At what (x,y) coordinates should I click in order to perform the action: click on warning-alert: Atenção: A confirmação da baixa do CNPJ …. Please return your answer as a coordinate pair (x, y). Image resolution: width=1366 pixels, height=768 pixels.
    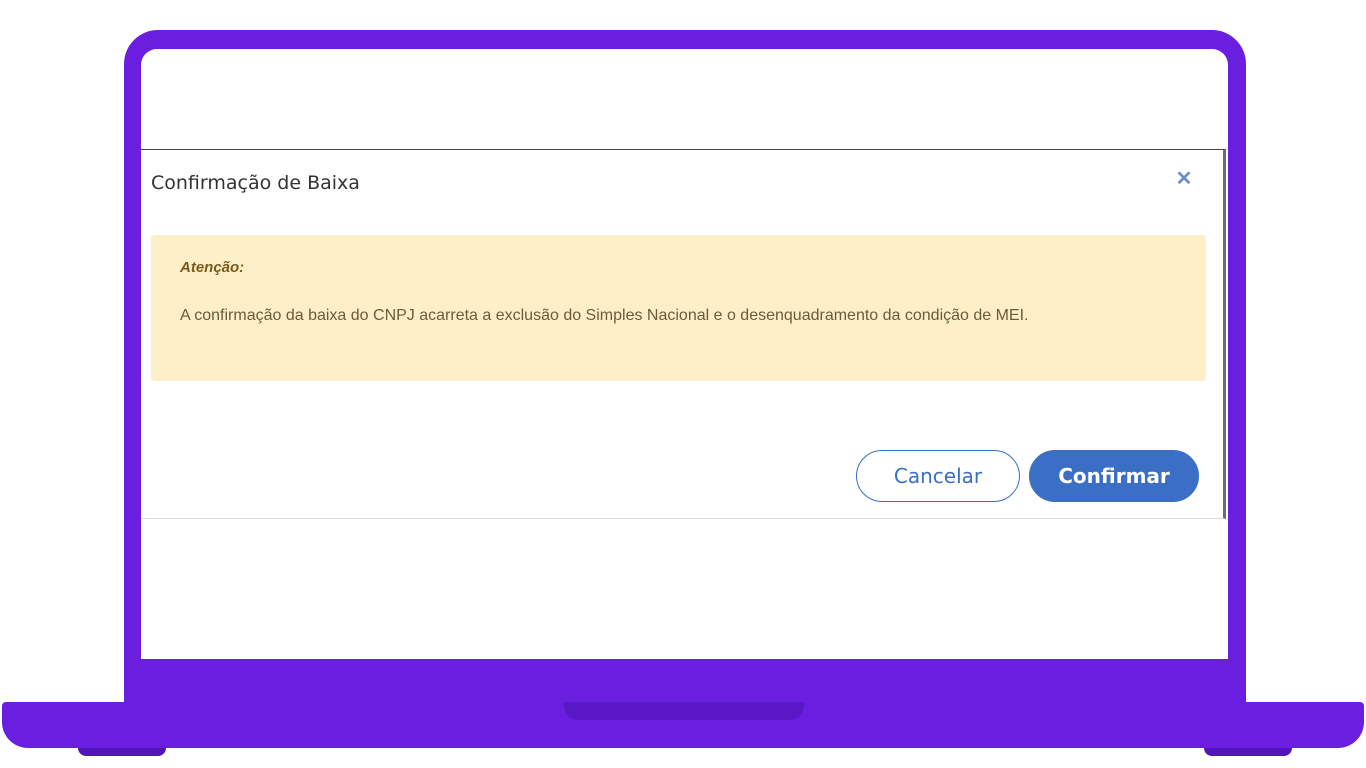
    Looking at the image, I should click on (678, 308).